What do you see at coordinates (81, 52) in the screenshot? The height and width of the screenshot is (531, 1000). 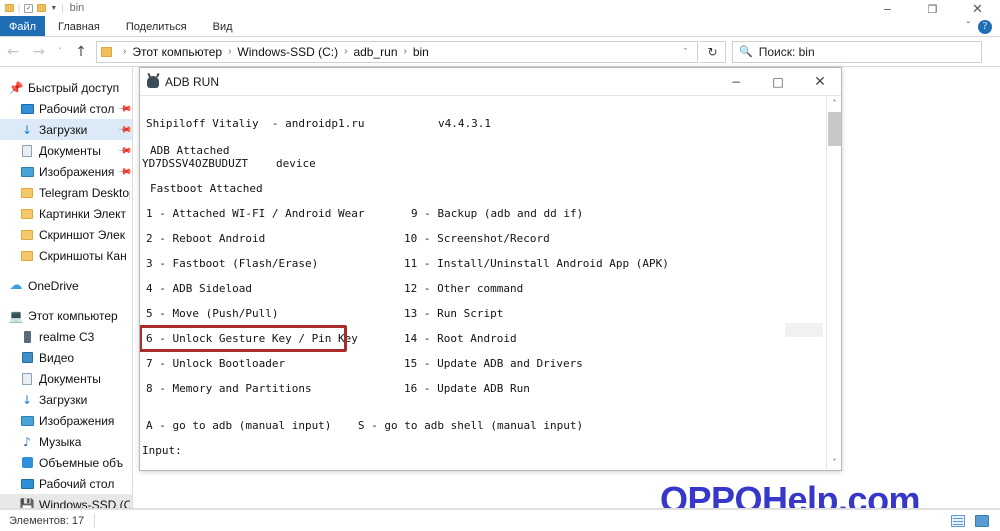 I see `up-button: ↑` at bounding box center [81, 52].